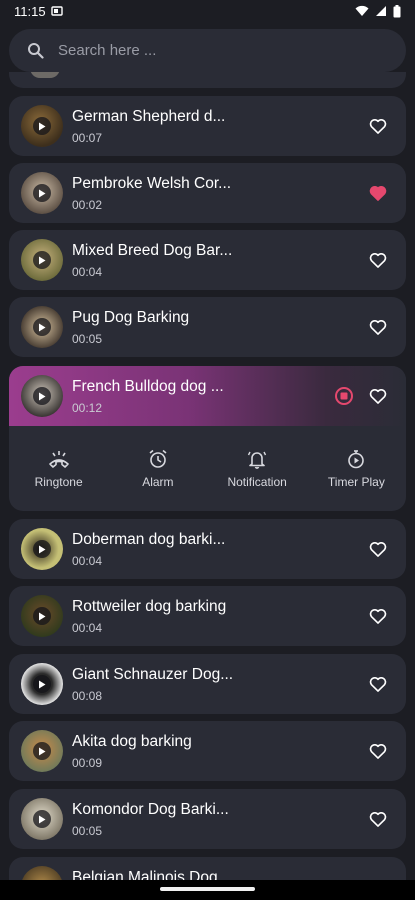 This screenshot has width=415, height=900. Describe the element at coordinates (158, 458) in the screenshot. I see `alarm-clock-icon` at that location.